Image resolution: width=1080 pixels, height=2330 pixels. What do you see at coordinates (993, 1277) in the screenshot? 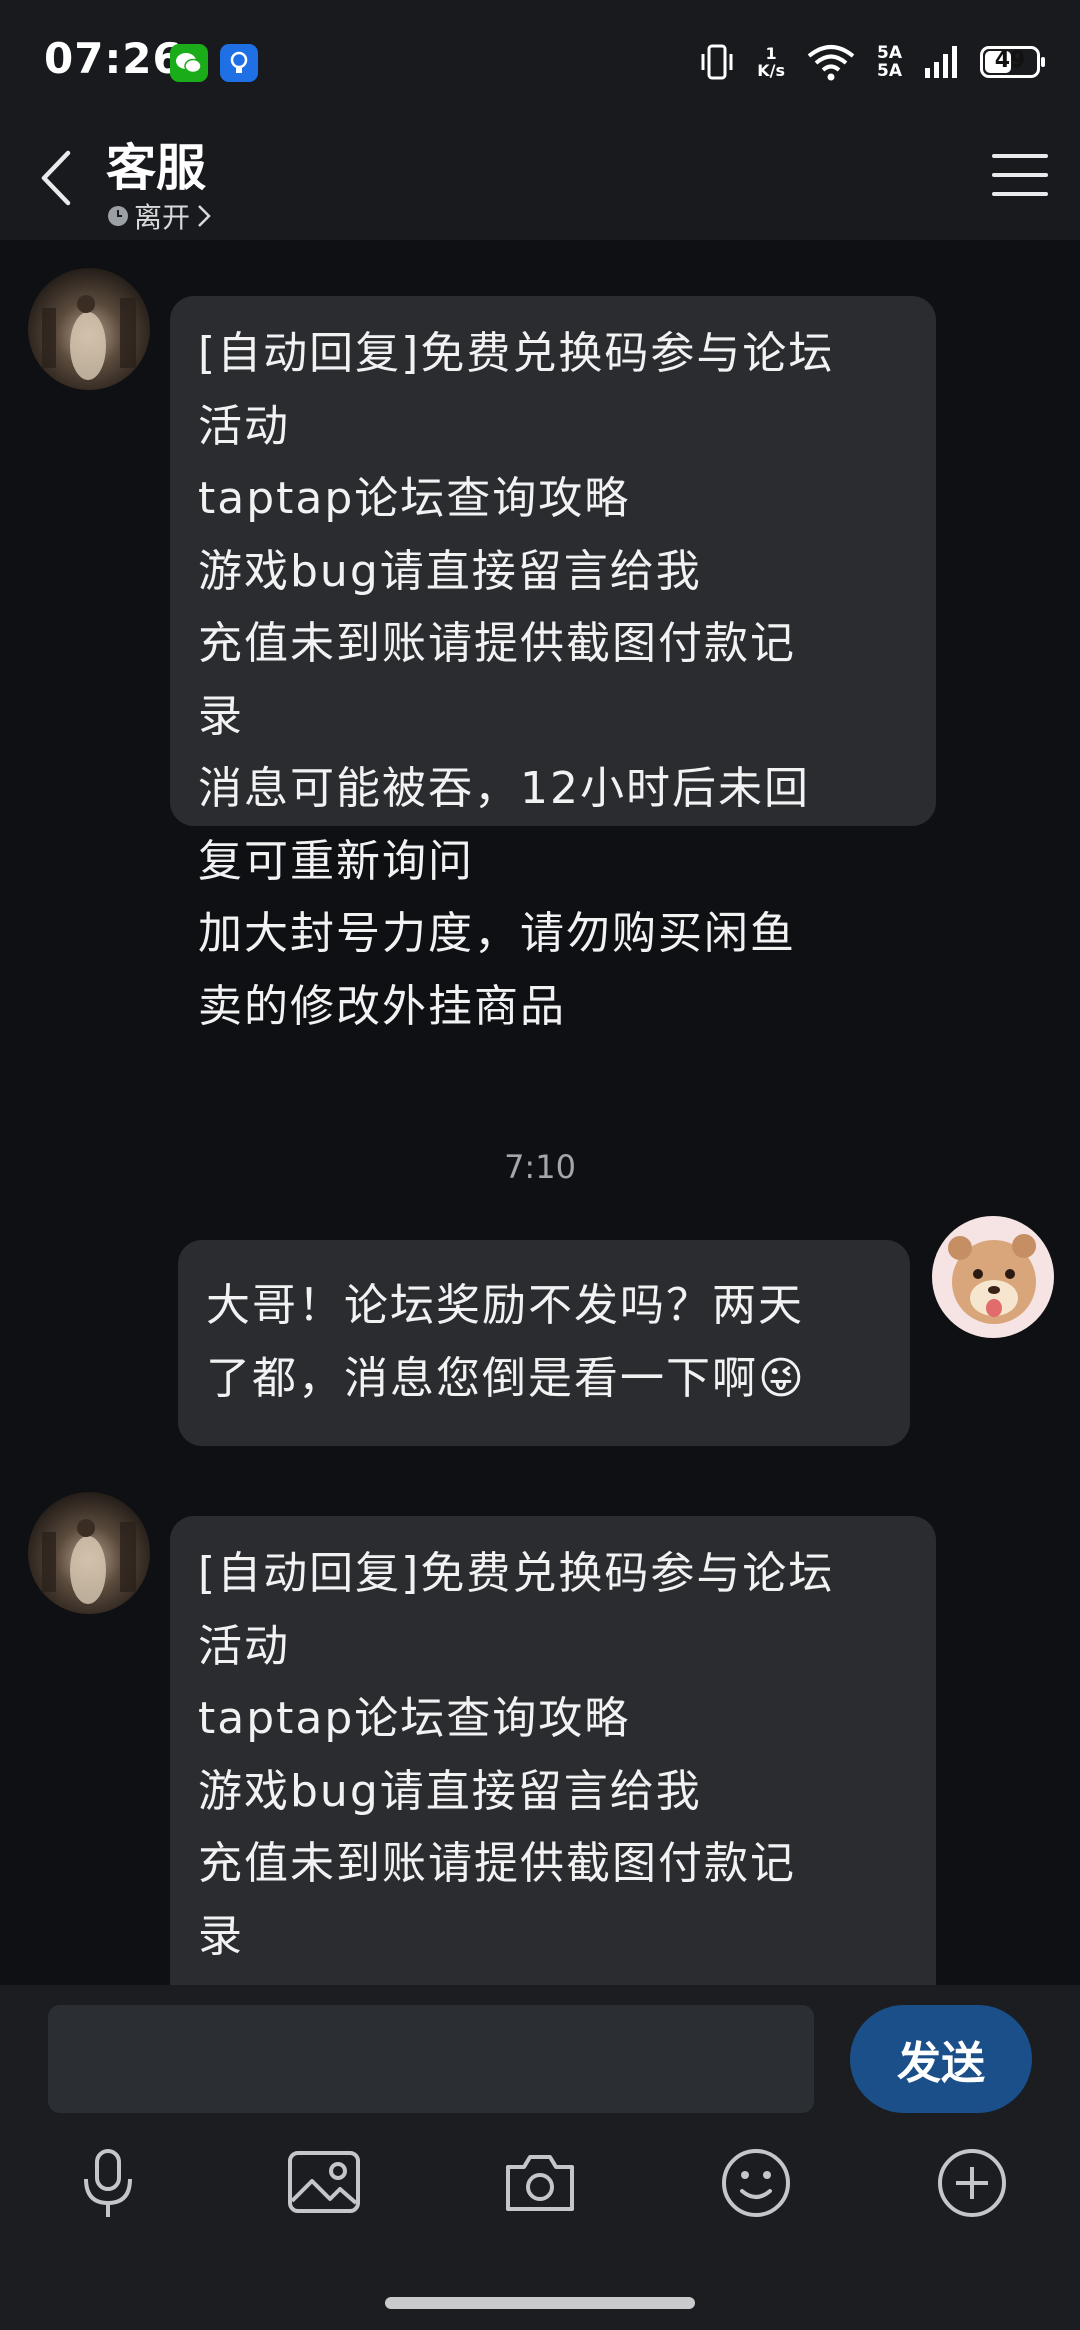
I see `user-avatar` at bounding box center [993, 1277].